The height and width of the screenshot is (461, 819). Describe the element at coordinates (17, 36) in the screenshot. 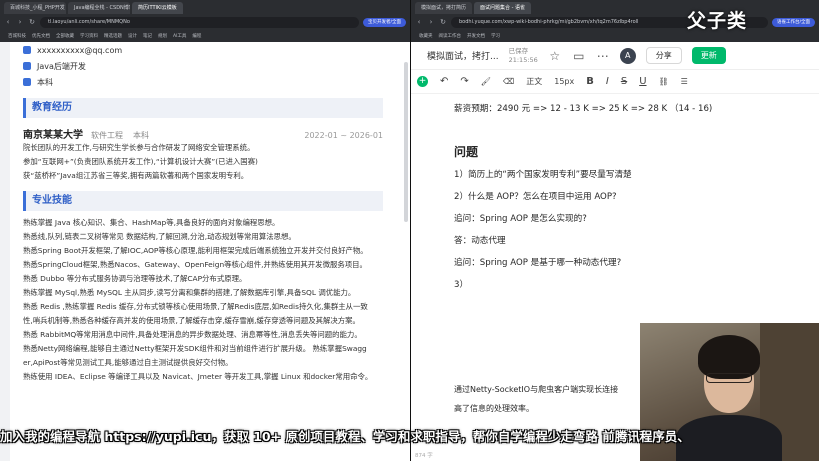

I see `bookmark: 百城科技` at that location.